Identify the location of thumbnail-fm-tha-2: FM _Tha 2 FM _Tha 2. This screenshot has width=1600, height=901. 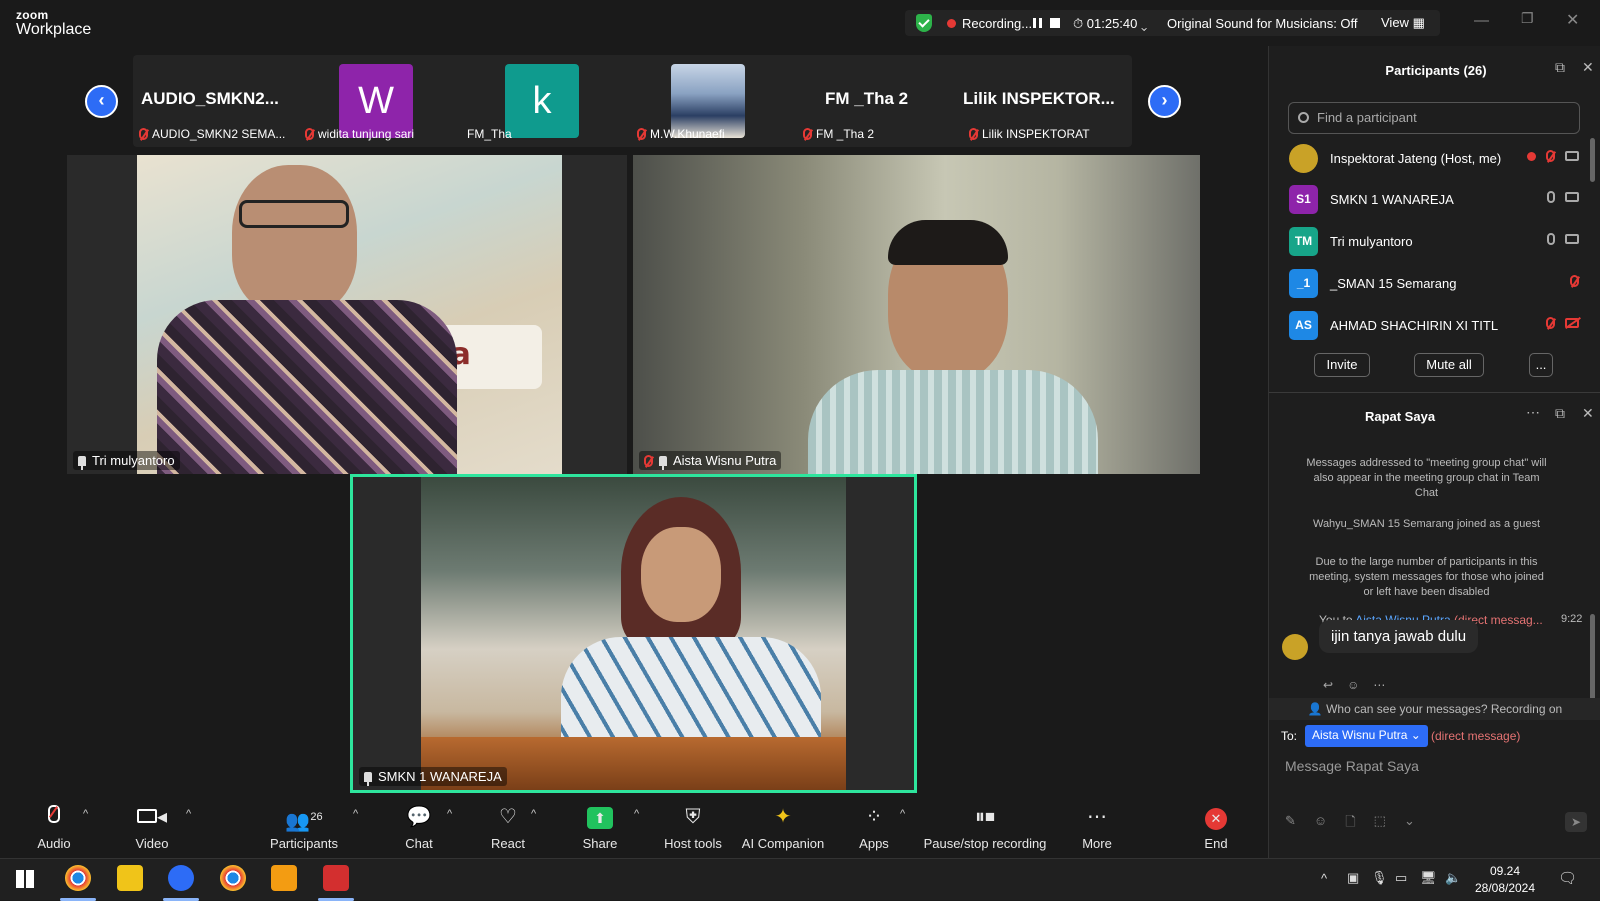
(881, 101).